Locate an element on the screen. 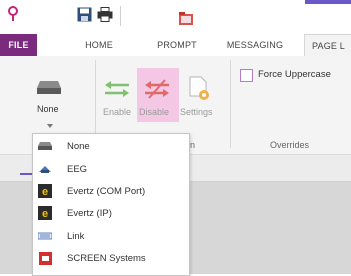 This screenshot has height=276, width=351. force-uppercase-checkbox is located at coordinates (246, 75).